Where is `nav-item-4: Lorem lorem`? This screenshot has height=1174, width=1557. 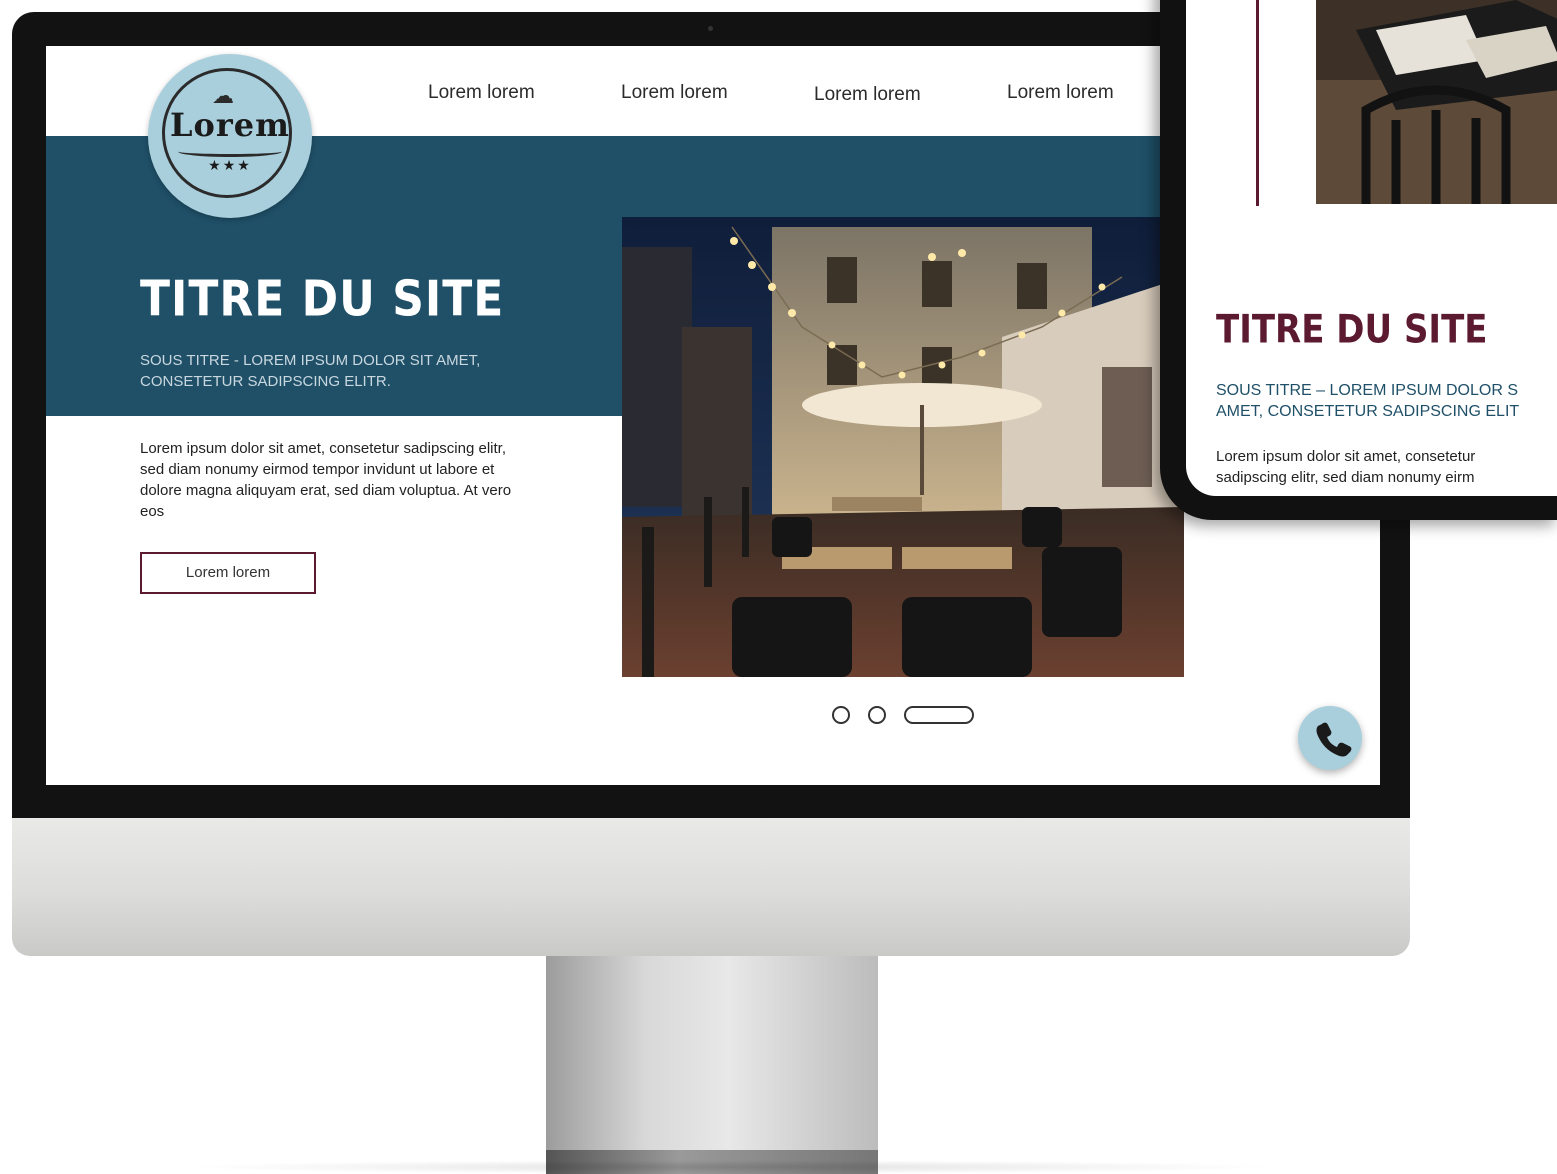 nav-item-4: Lorem lorem is located at coordinates (1060, 93).